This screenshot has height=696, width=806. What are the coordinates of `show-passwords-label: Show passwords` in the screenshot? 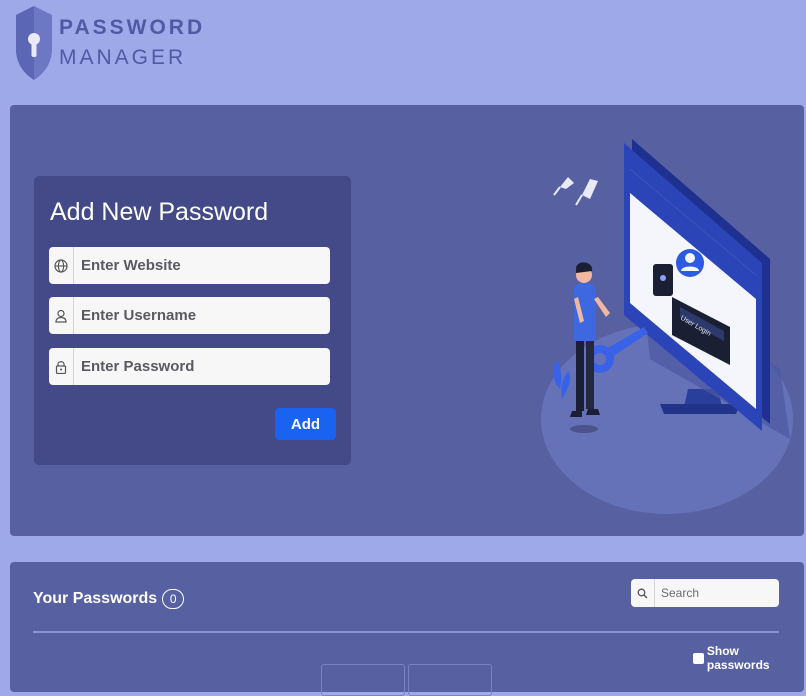 It's located at (738, 658).